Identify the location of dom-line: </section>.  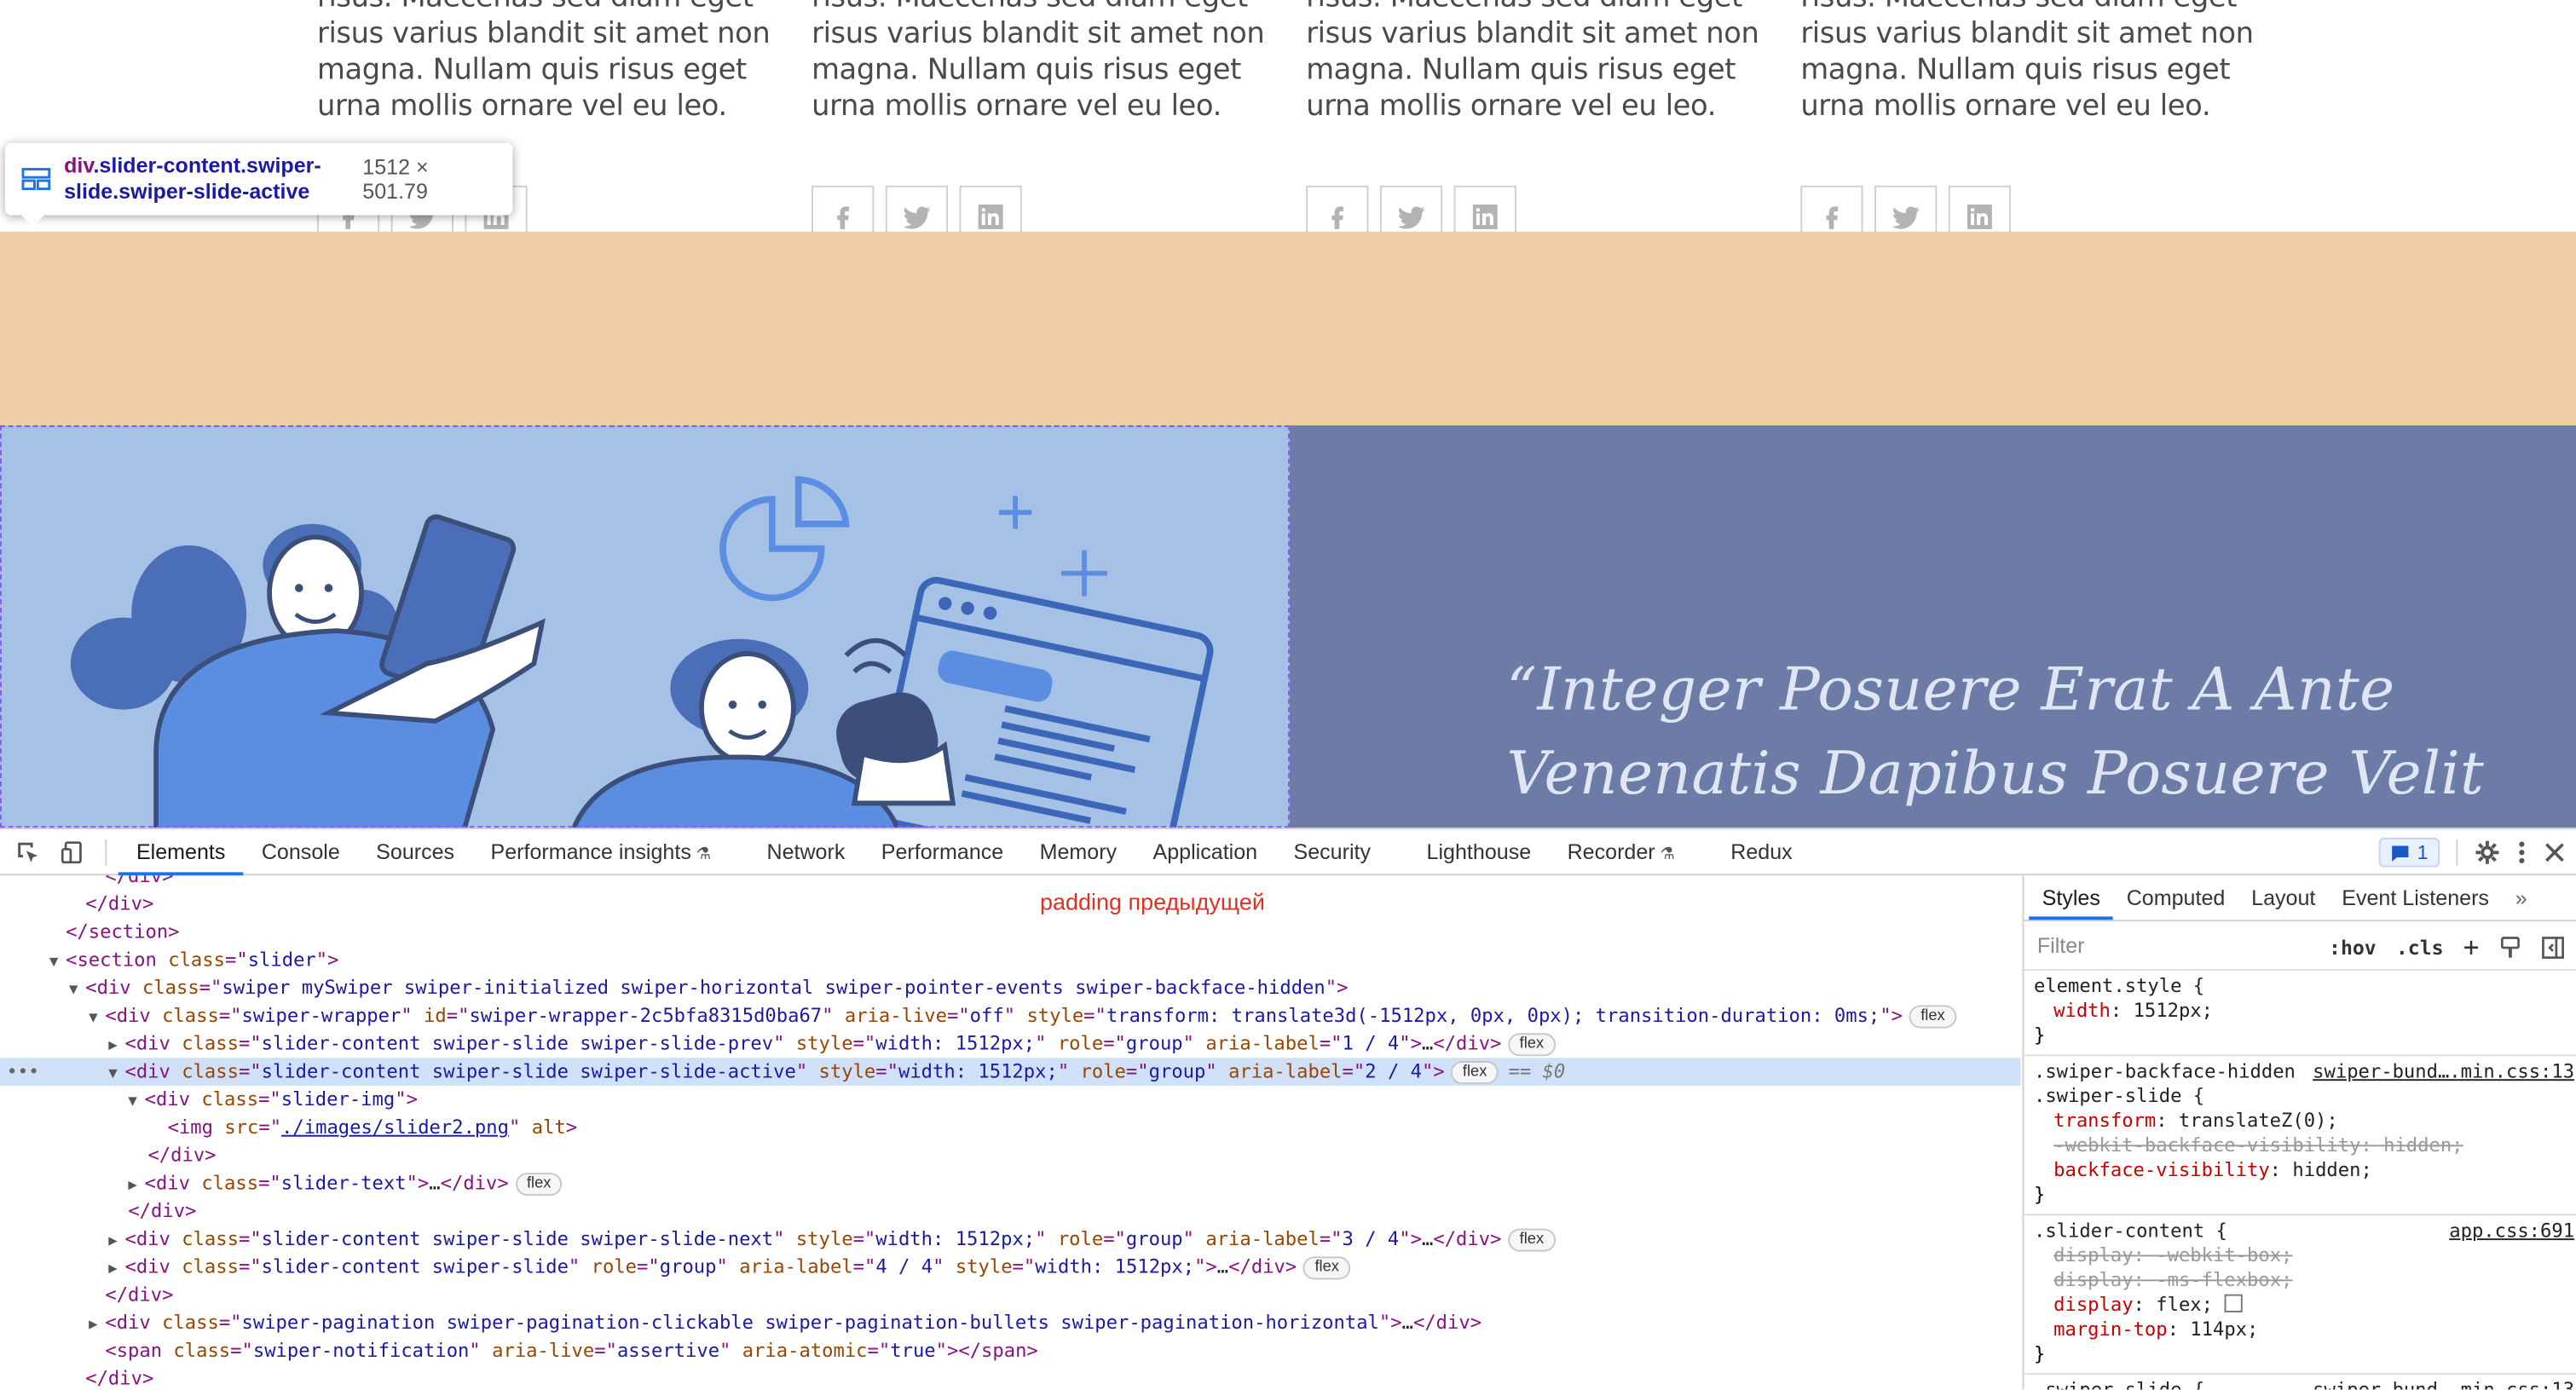
(1010, 932).